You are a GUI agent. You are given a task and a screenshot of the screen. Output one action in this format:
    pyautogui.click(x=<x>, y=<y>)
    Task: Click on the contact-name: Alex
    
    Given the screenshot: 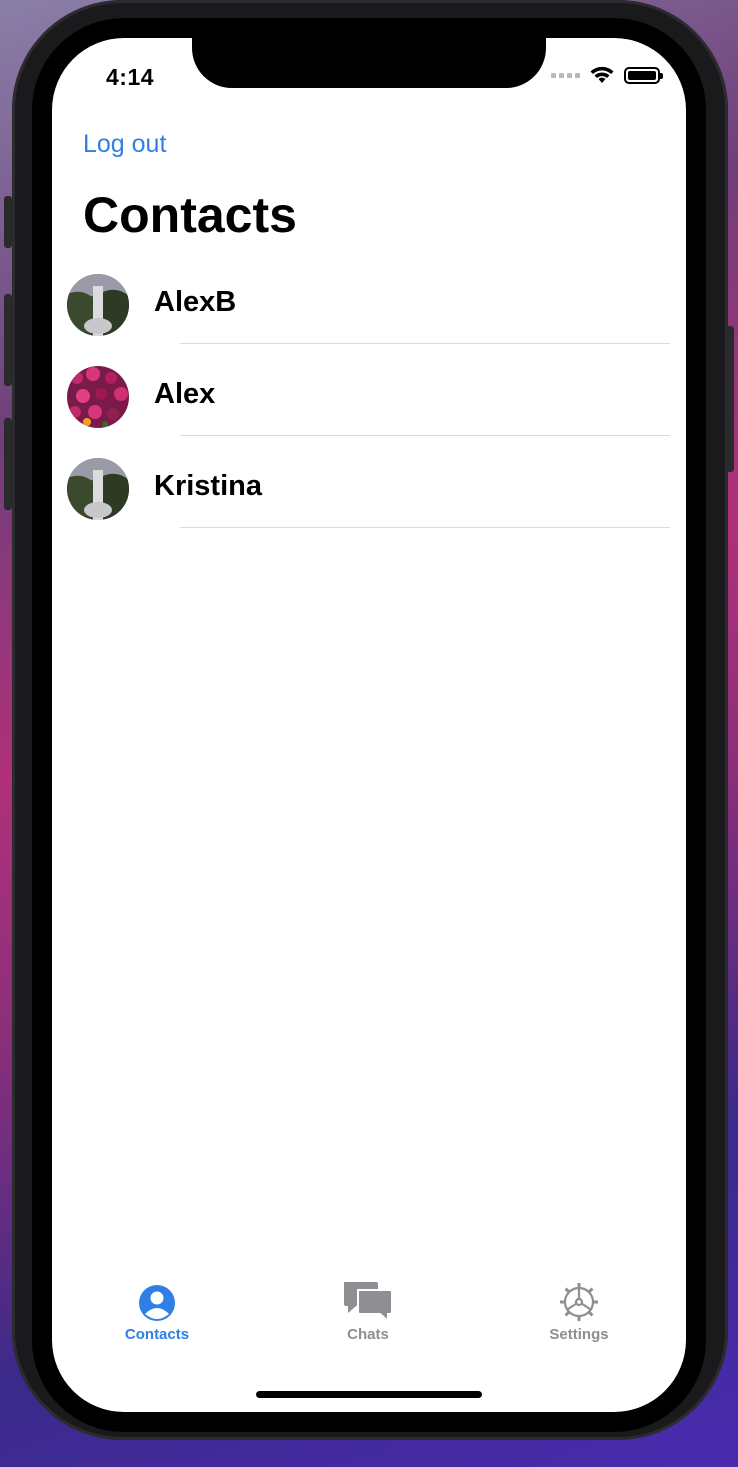 What is the action you would take?
    pyautogui.click(x=185, y=394)
    